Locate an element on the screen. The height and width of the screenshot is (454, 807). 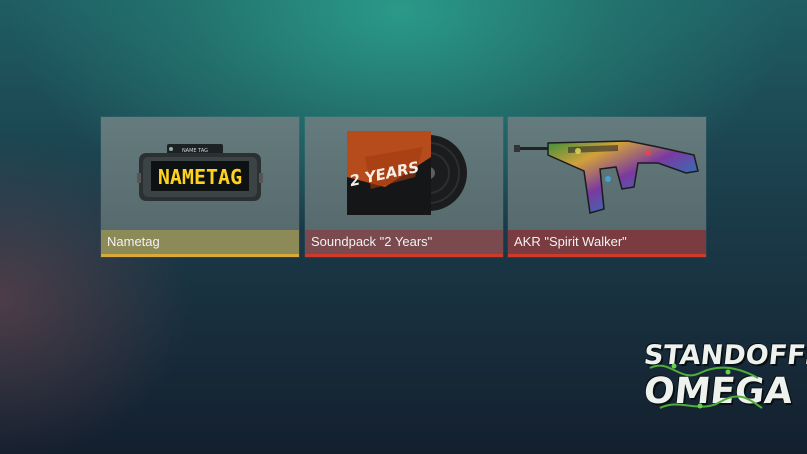
nametag-icon: NAME TAG NAMETAG is located at coordinates (200, 172).